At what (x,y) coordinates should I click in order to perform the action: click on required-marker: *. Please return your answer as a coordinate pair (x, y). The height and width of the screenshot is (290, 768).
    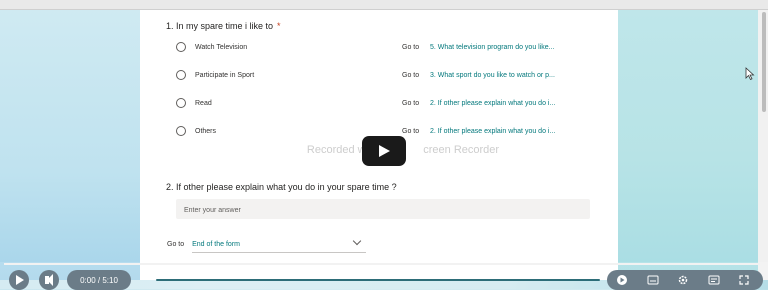
    Looking at the image, I should click on (279, 26).